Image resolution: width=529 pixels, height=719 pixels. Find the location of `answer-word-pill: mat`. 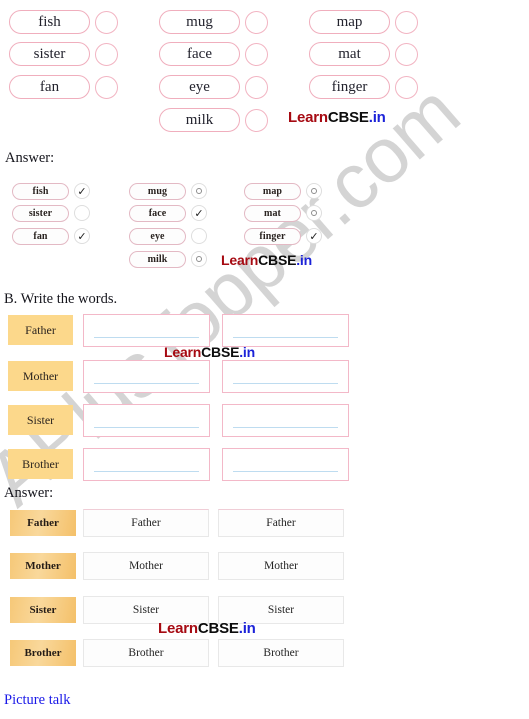

answer-word-pill: mat is located at coordinates (272, 213).